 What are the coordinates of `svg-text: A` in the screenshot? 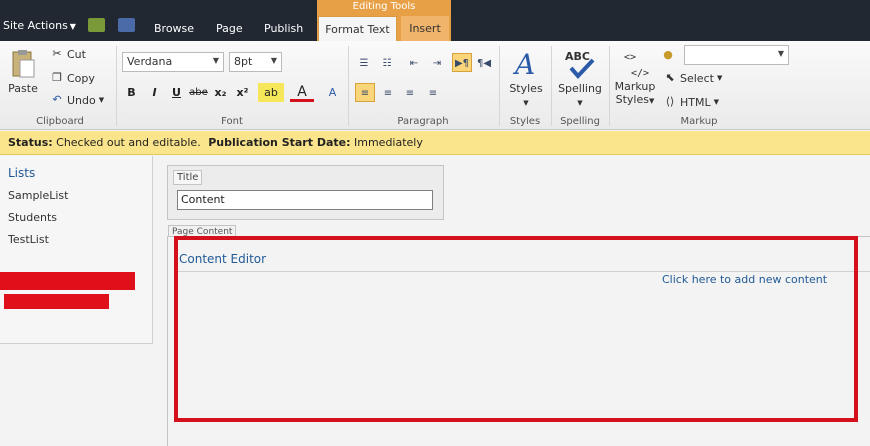 It's located at (523, 64).